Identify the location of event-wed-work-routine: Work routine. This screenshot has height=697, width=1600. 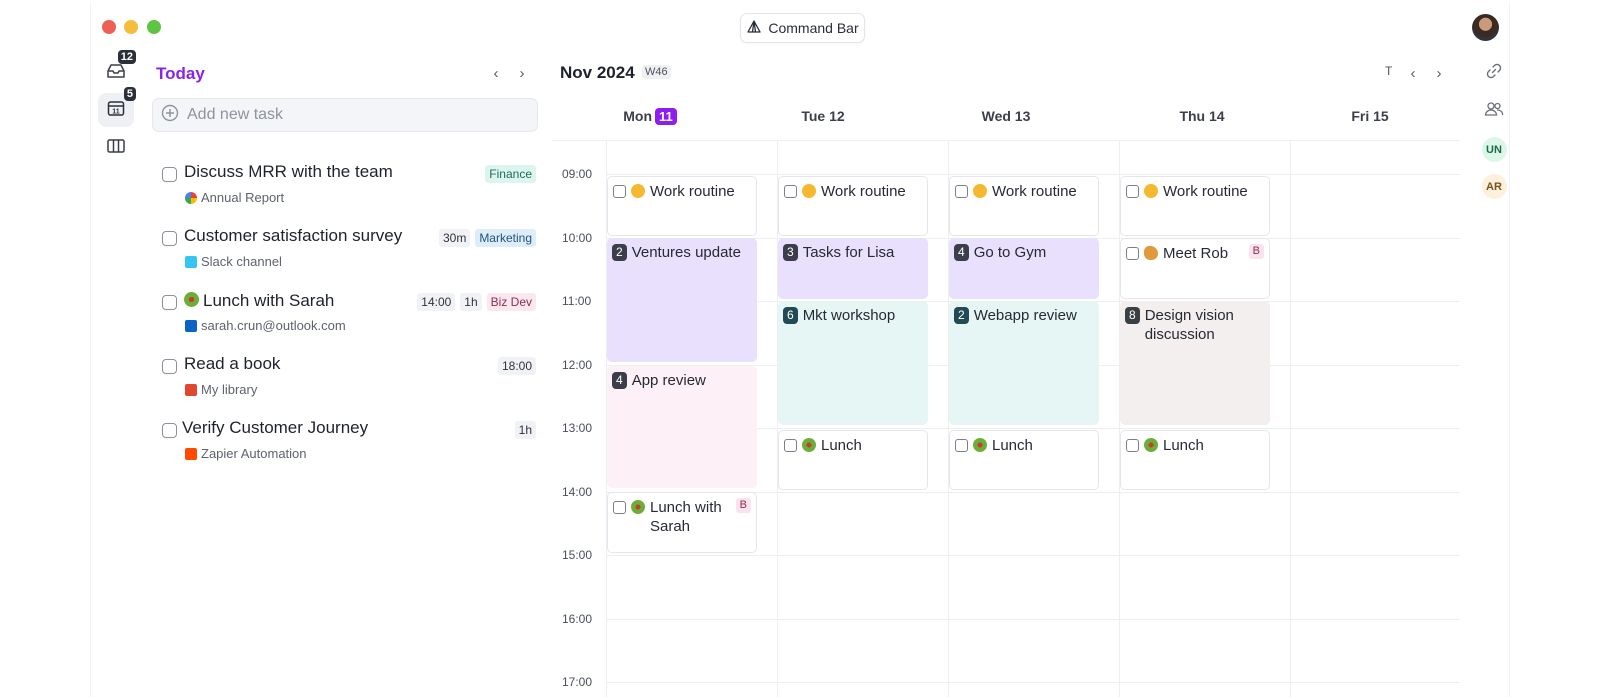
(1024, 206).